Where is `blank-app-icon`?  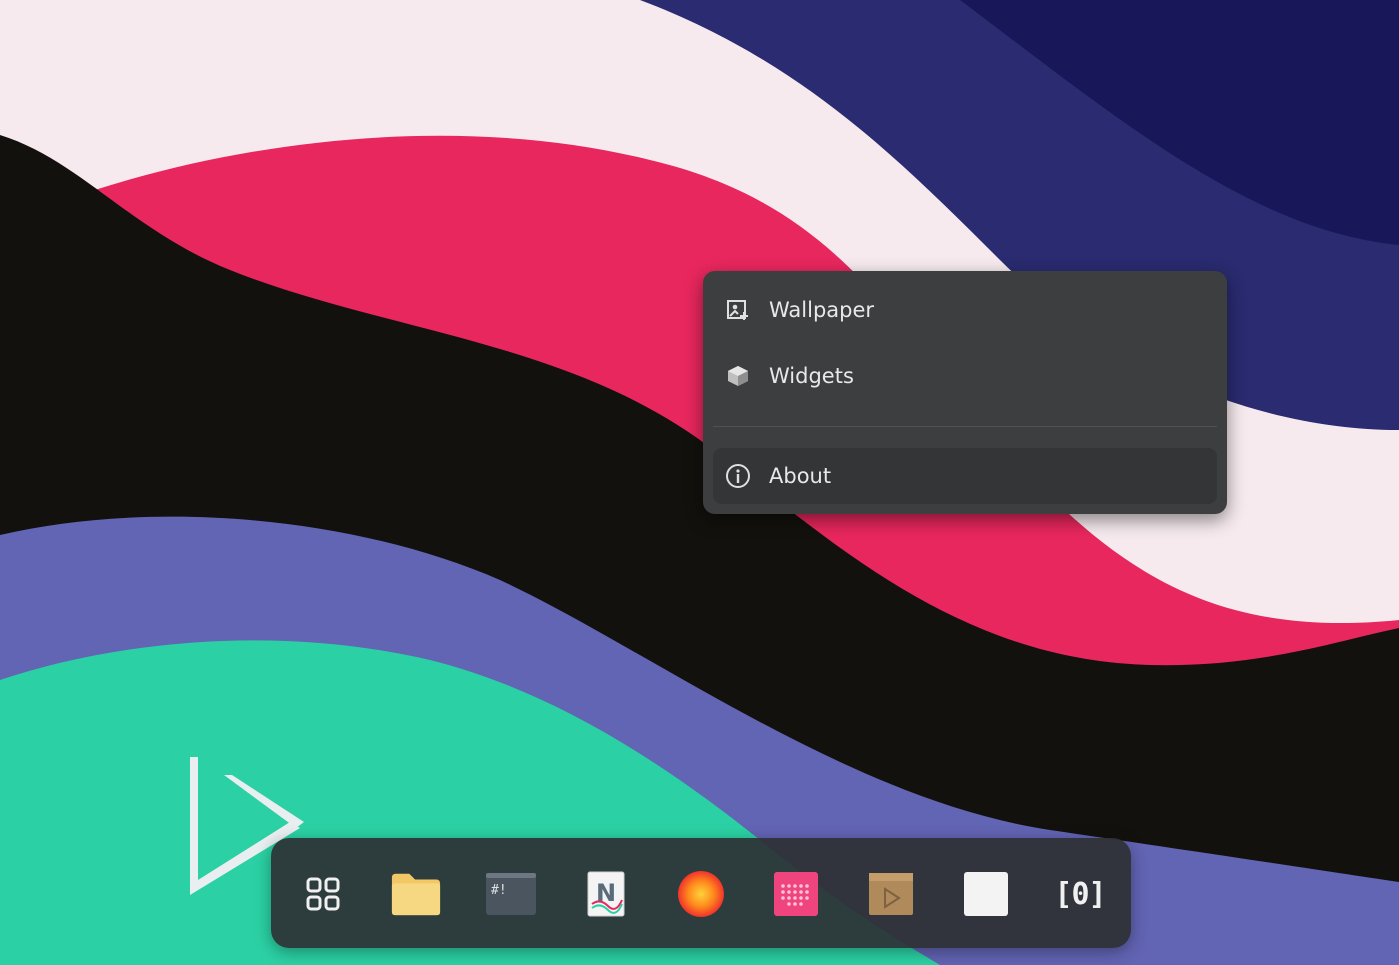
blank-app-icon is located at coordinates (986, 894).